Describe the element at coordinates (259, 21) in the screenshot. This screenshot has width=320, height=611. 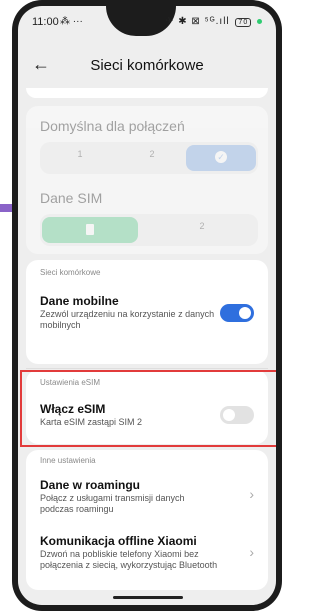
I see `privacy-dot-icon` at that location.